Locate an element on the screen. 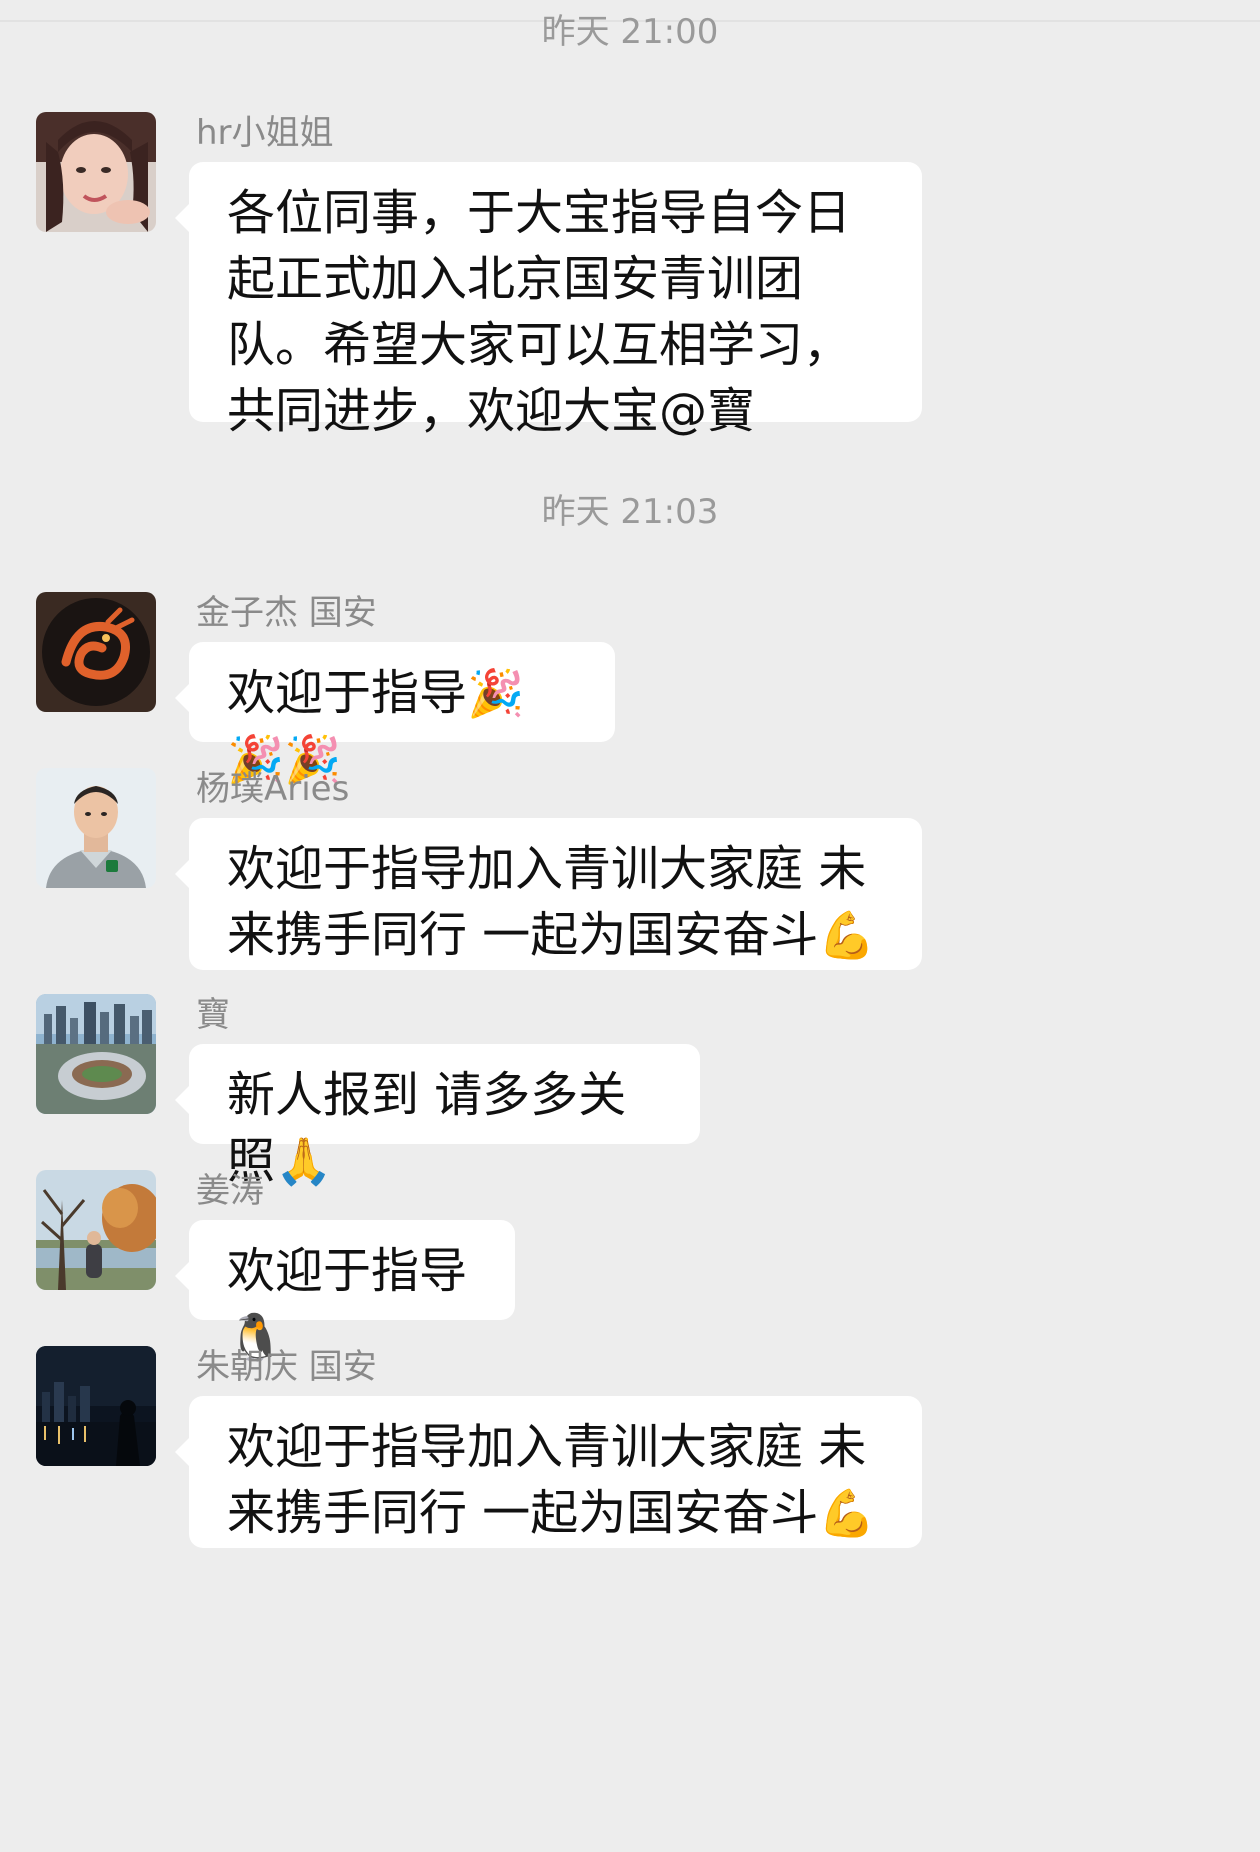 The width and height of the screenshot is (1260, 1852). autumn-tree-lake-avatar-icon is located at coordinates (96, 1230).